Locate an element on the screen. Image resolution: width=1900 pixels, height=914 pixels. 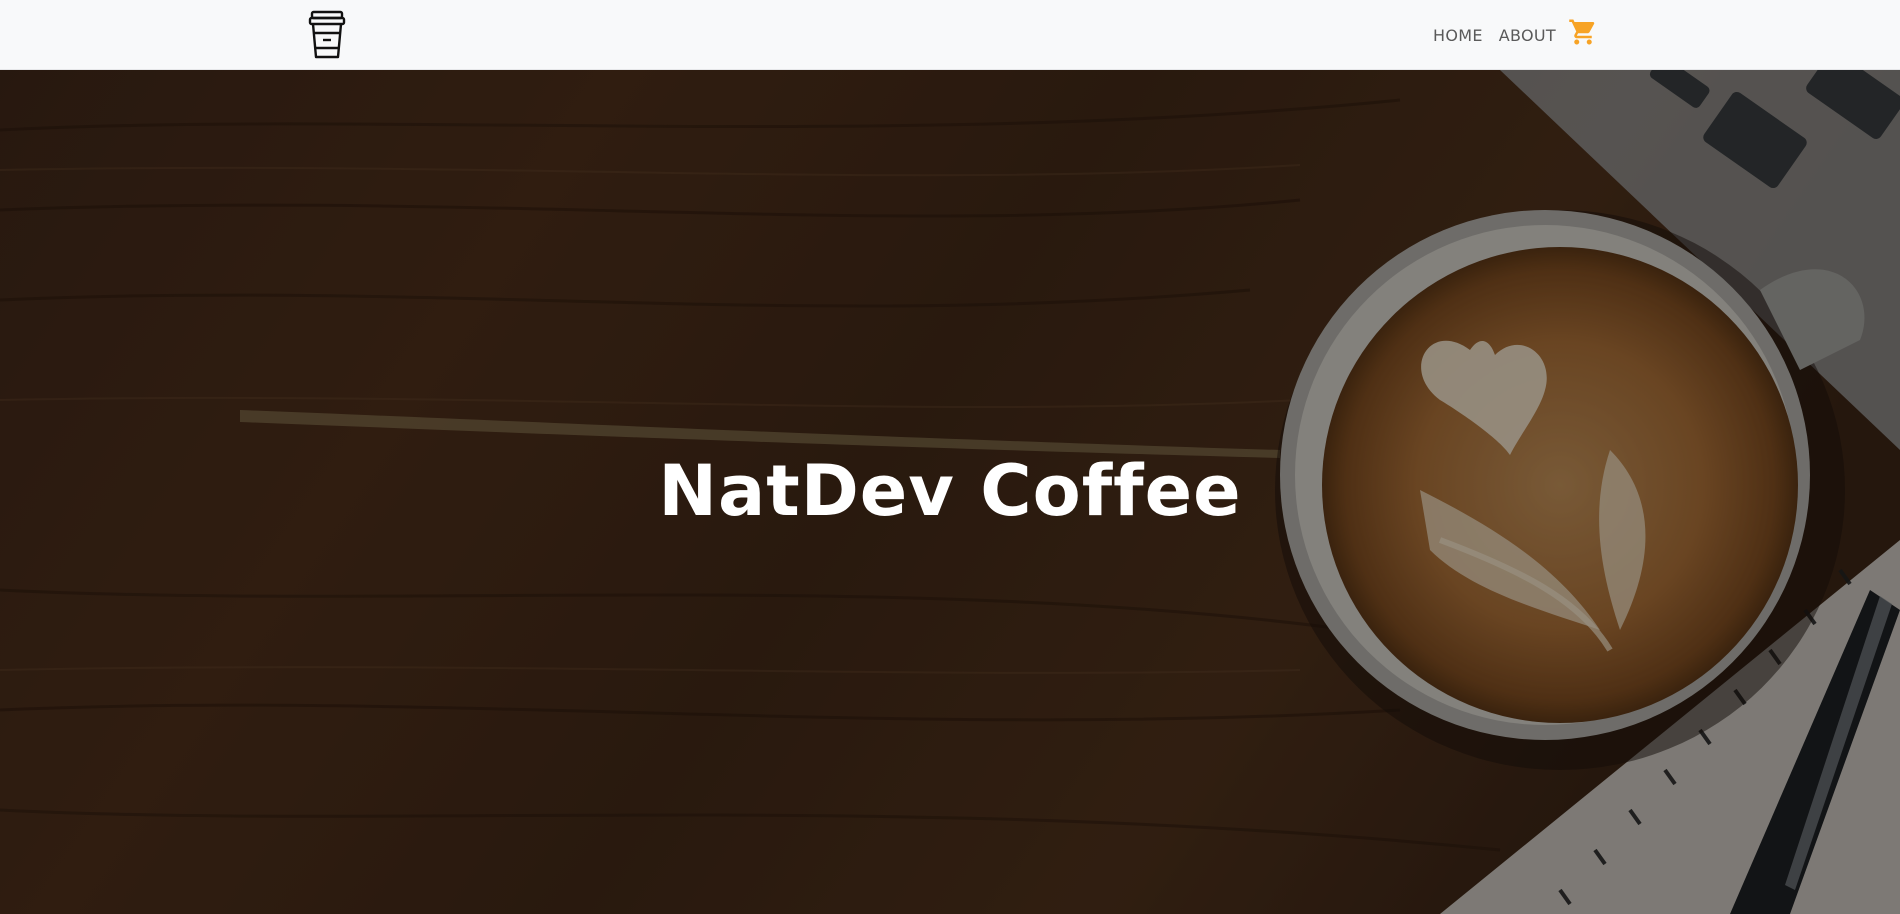
navbar: HOME ABOUT is located at coordinates (950, 35).